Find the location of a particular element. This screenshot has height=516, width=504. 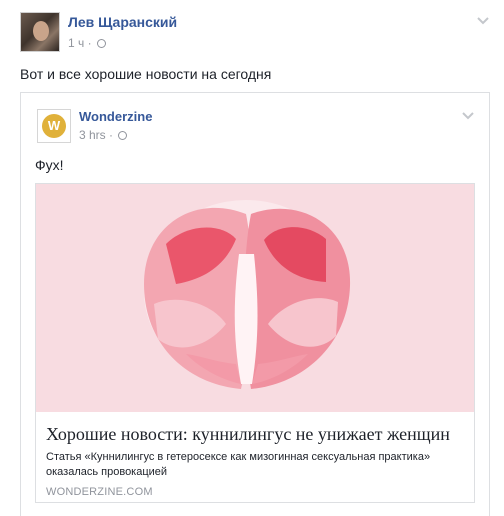

avatar-face is located at coordinates (41, 31).